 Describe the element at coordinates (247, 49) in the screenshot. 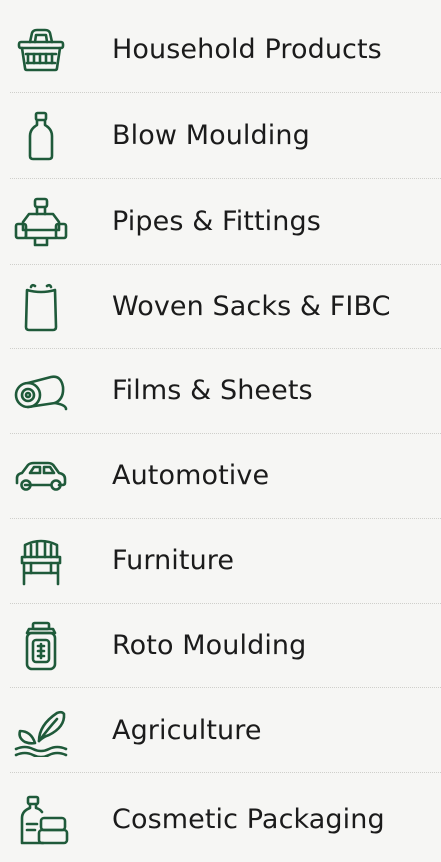

I see `category-label: Household Products` at that location.